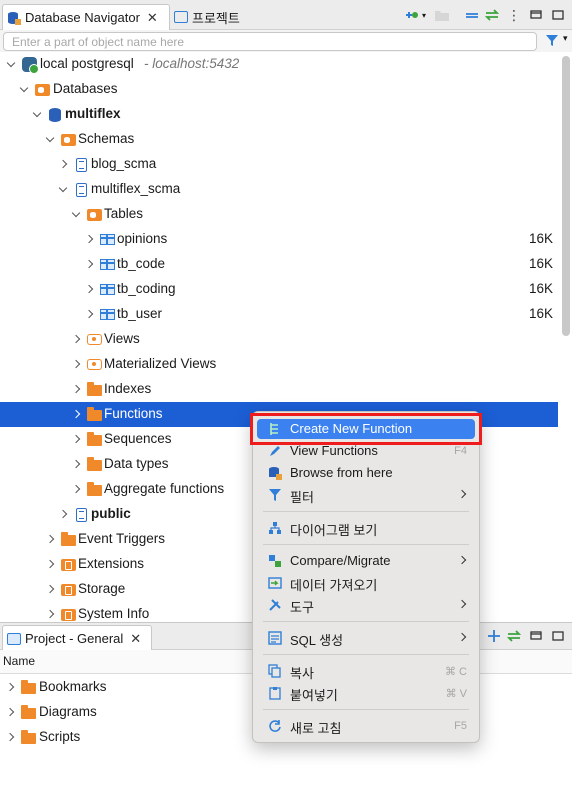 The image size is (572, 798). What do you see at coordinates (94, 364) in the screenshot?
I see `materialized-views-icon` at bounding box center [94, 364].